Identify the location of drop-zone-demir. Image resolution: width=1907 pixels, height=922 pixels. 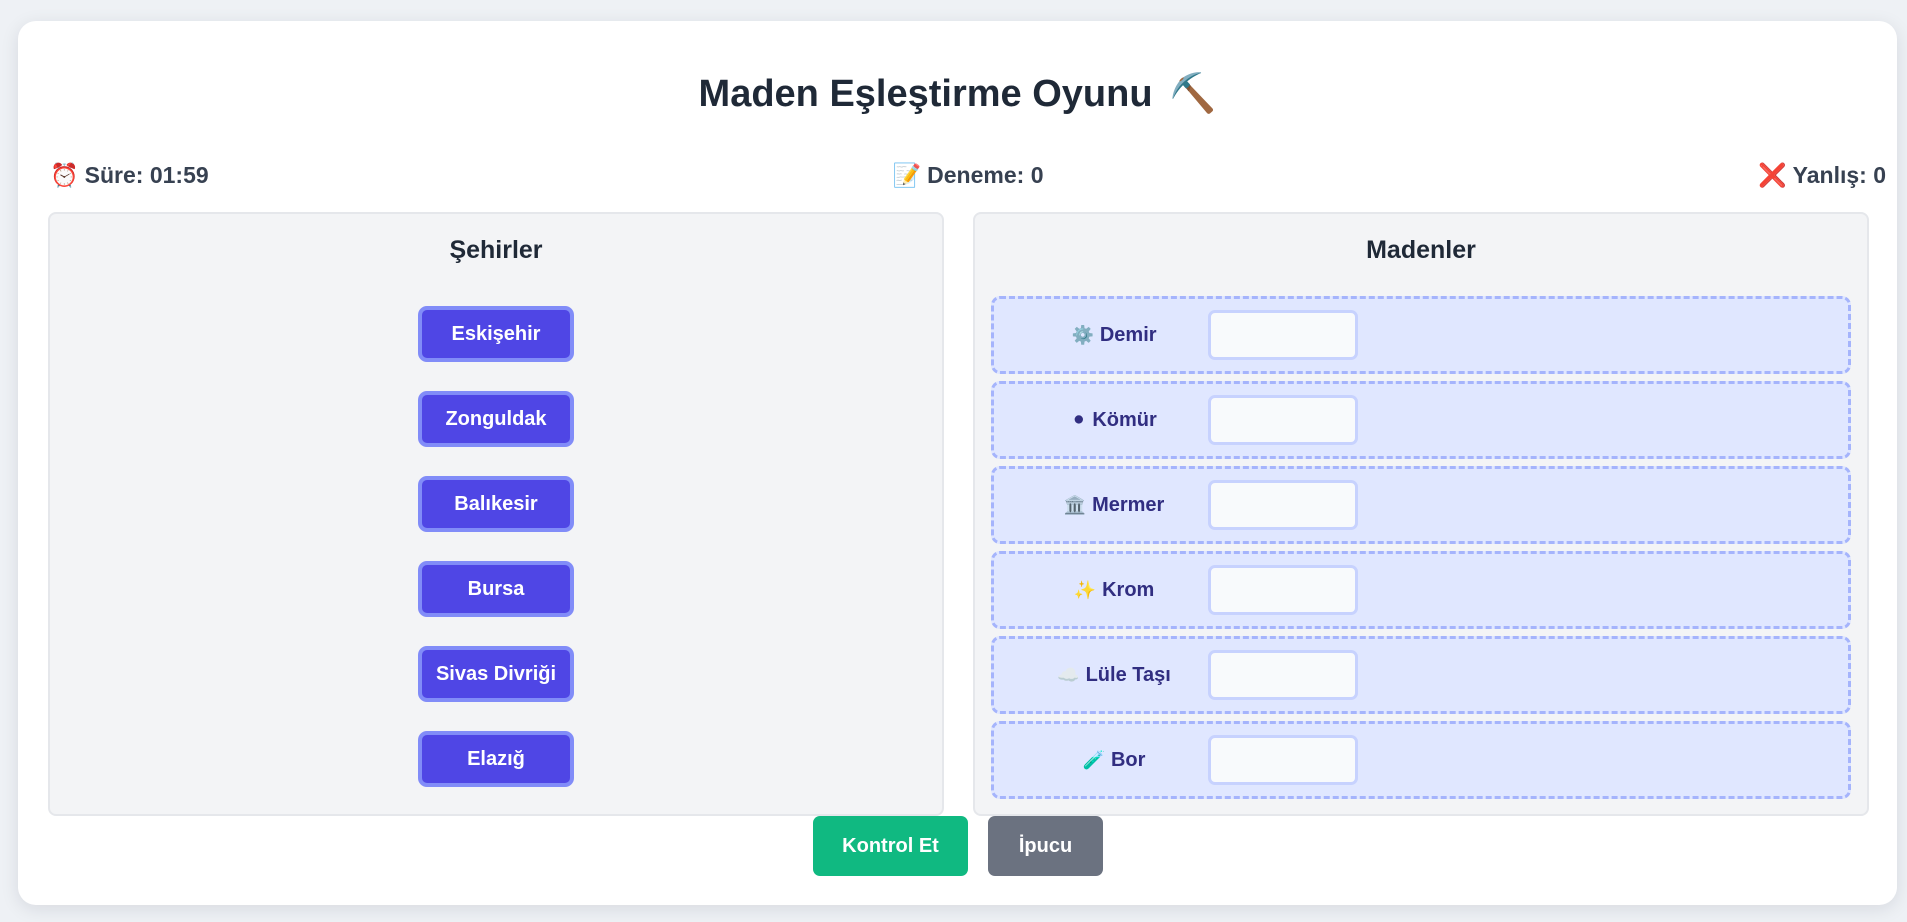
(1283, 335).